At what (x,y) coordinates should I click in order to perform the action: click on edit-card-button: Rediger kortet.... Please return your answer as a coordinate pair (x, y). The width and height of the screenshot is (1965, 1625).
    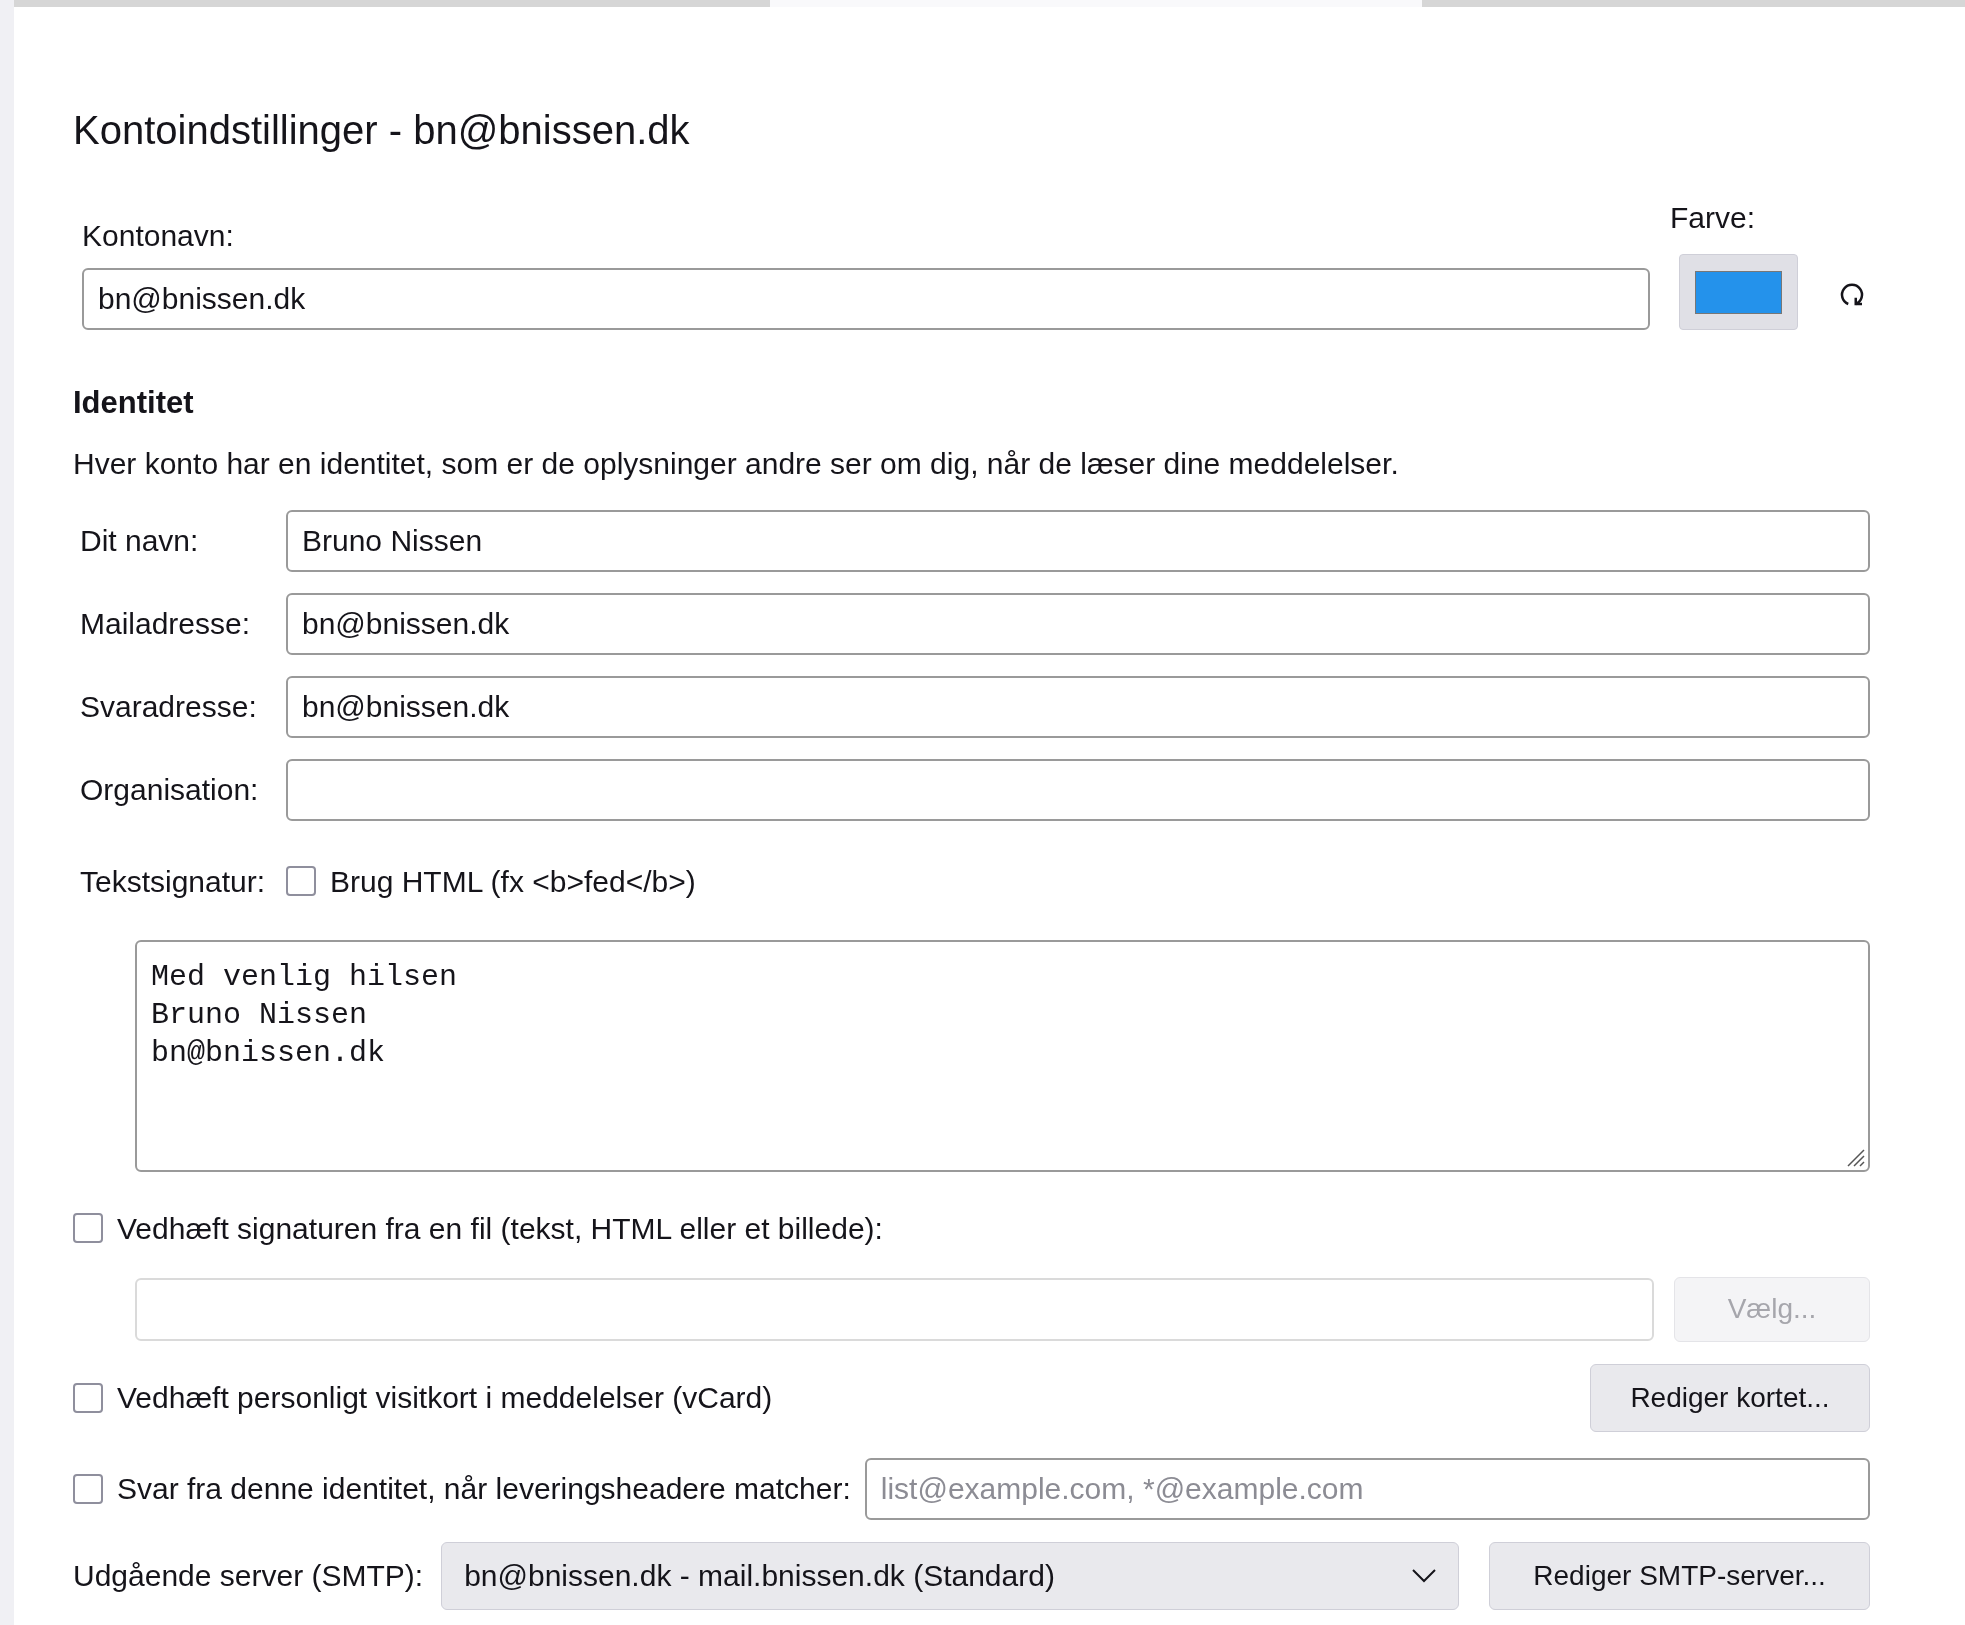
    Looking at the image, I should click on (1730, 1397).